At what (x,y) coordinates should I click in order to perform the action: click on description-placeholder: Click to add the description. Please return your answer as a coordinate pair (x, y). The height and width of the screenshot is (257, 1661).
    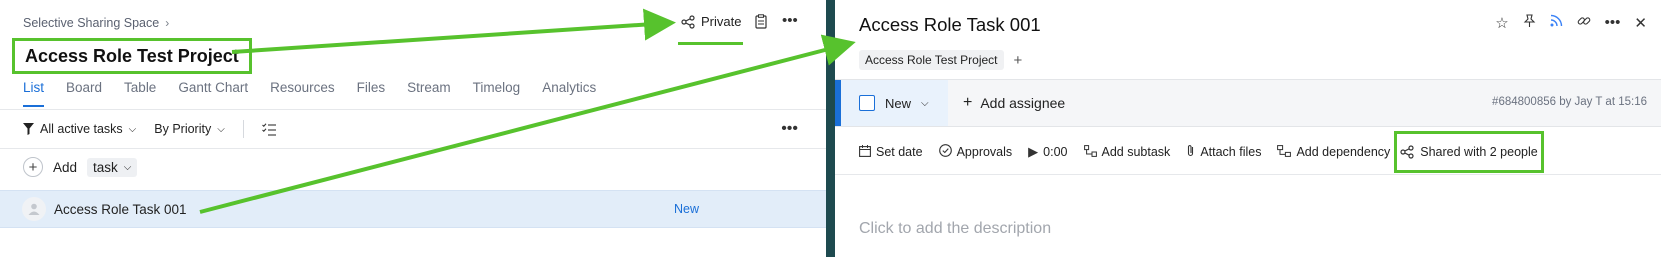
    Looking at the image, I should click on (955, 229).